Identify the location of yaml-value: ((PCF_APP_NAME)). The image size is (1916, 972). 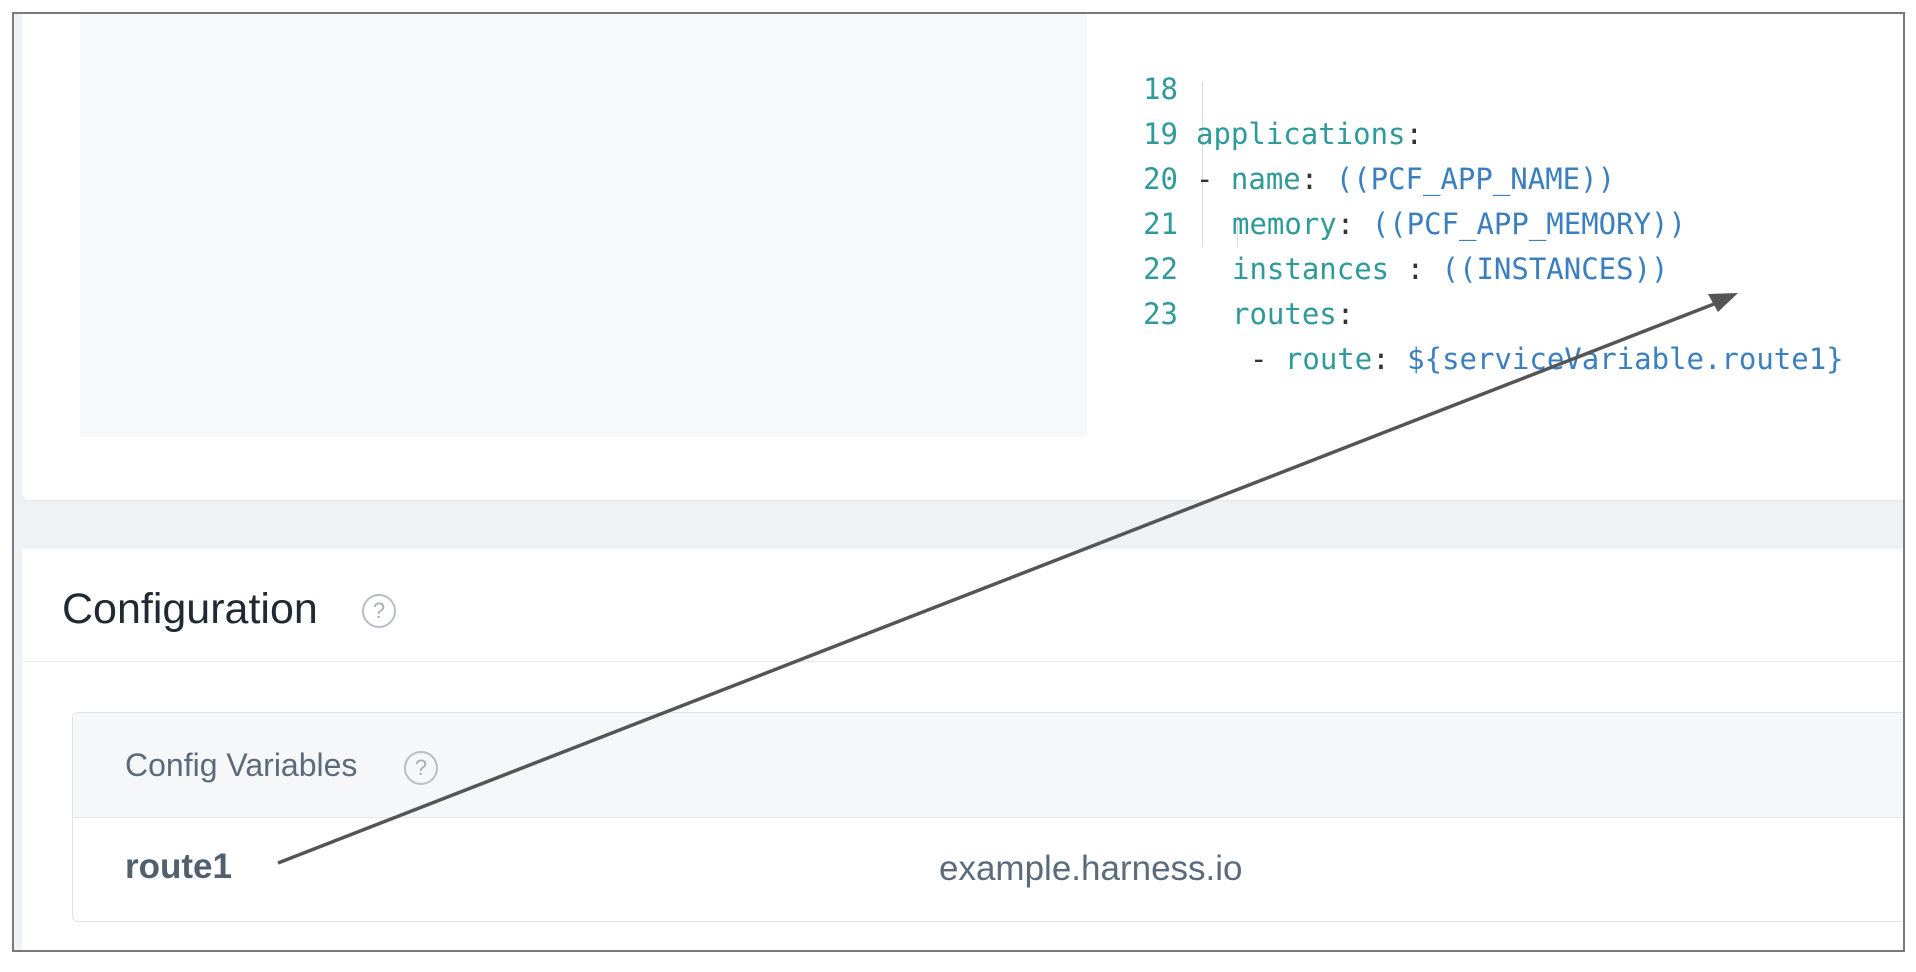
(1475, 179).